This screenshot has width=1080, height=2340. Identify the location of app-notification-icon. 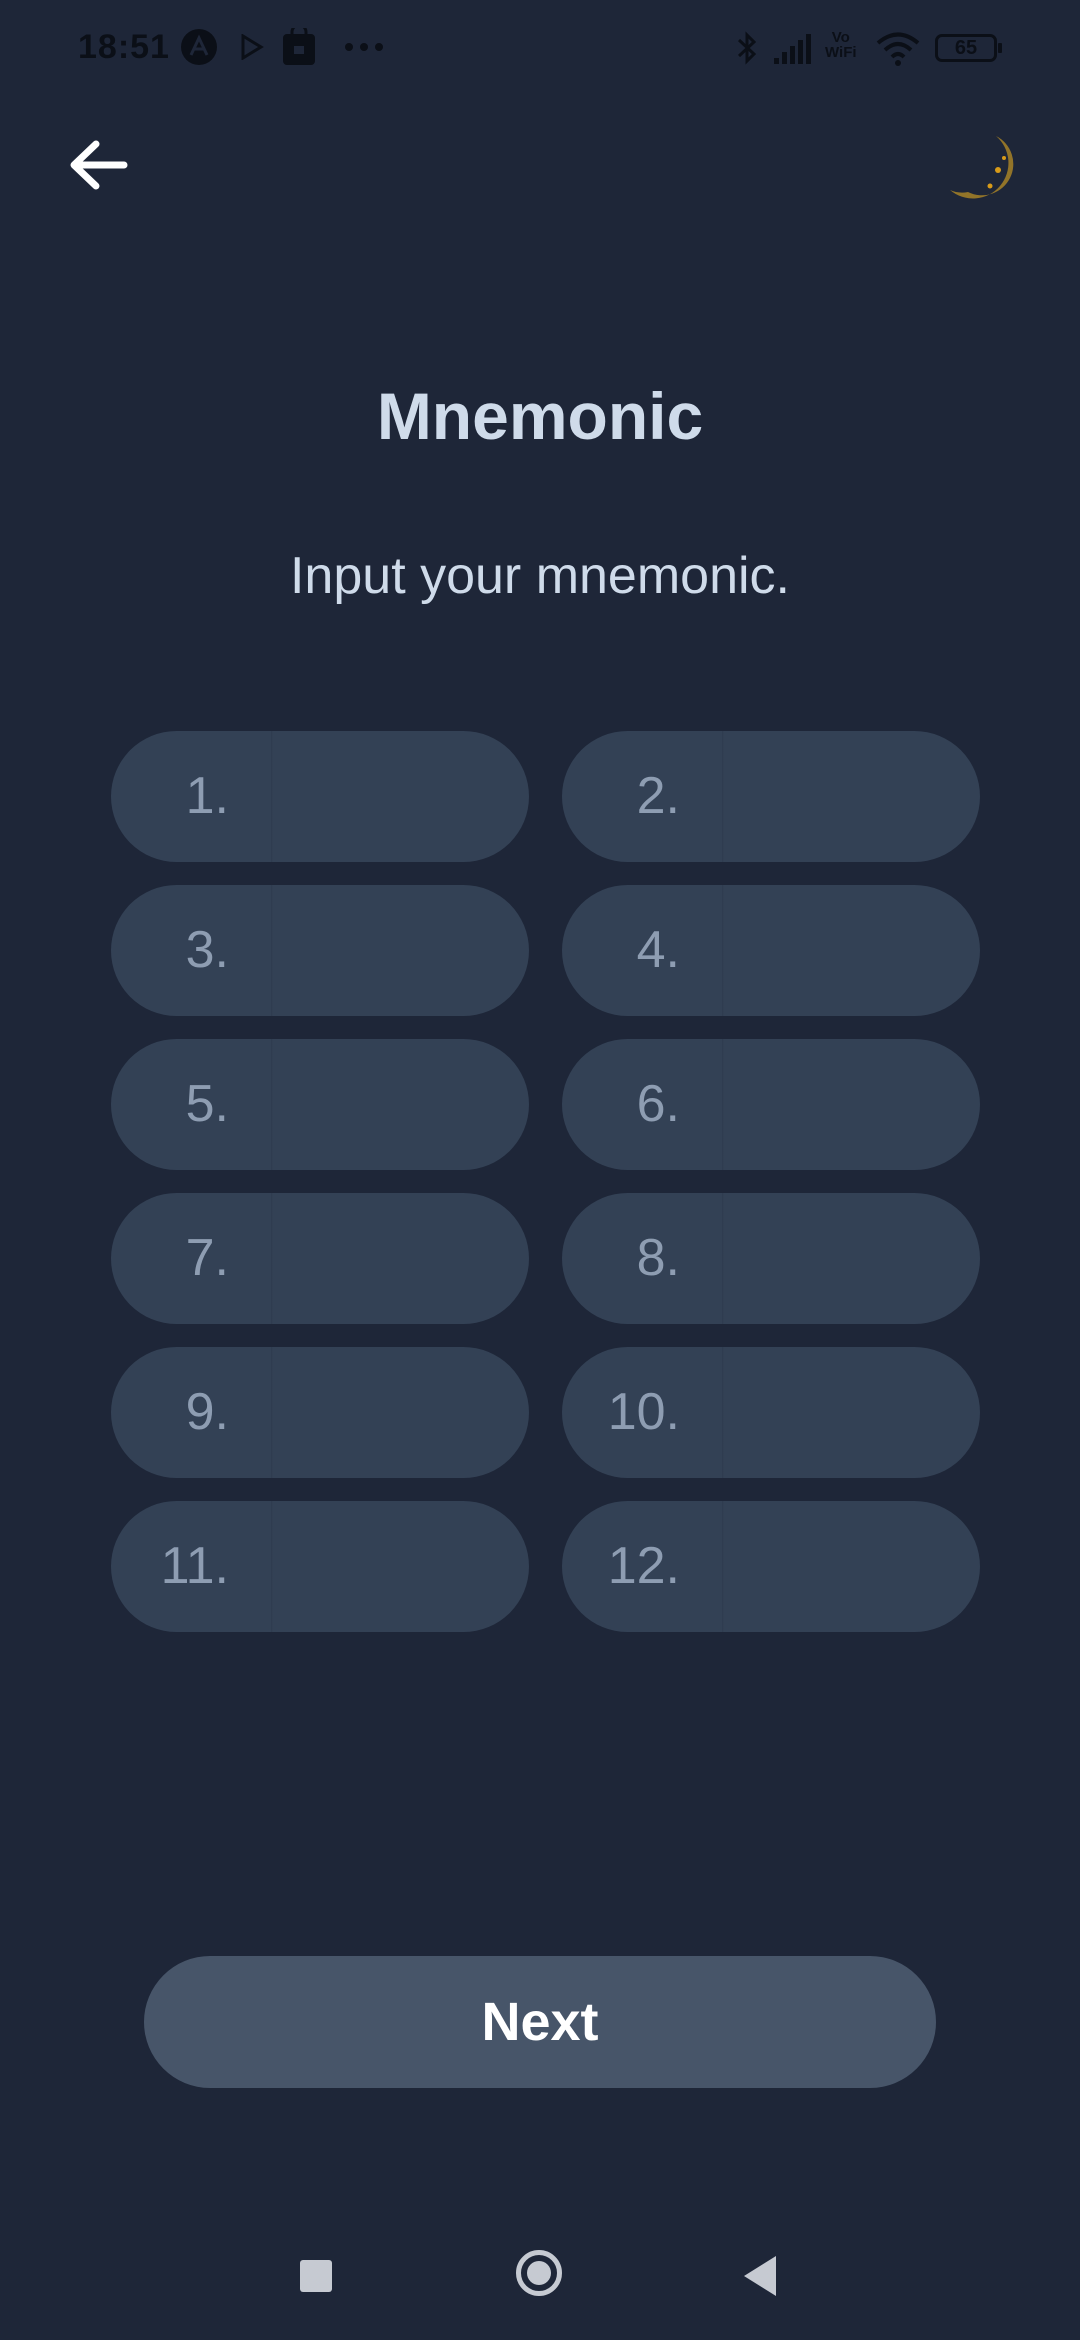
(199, 47).